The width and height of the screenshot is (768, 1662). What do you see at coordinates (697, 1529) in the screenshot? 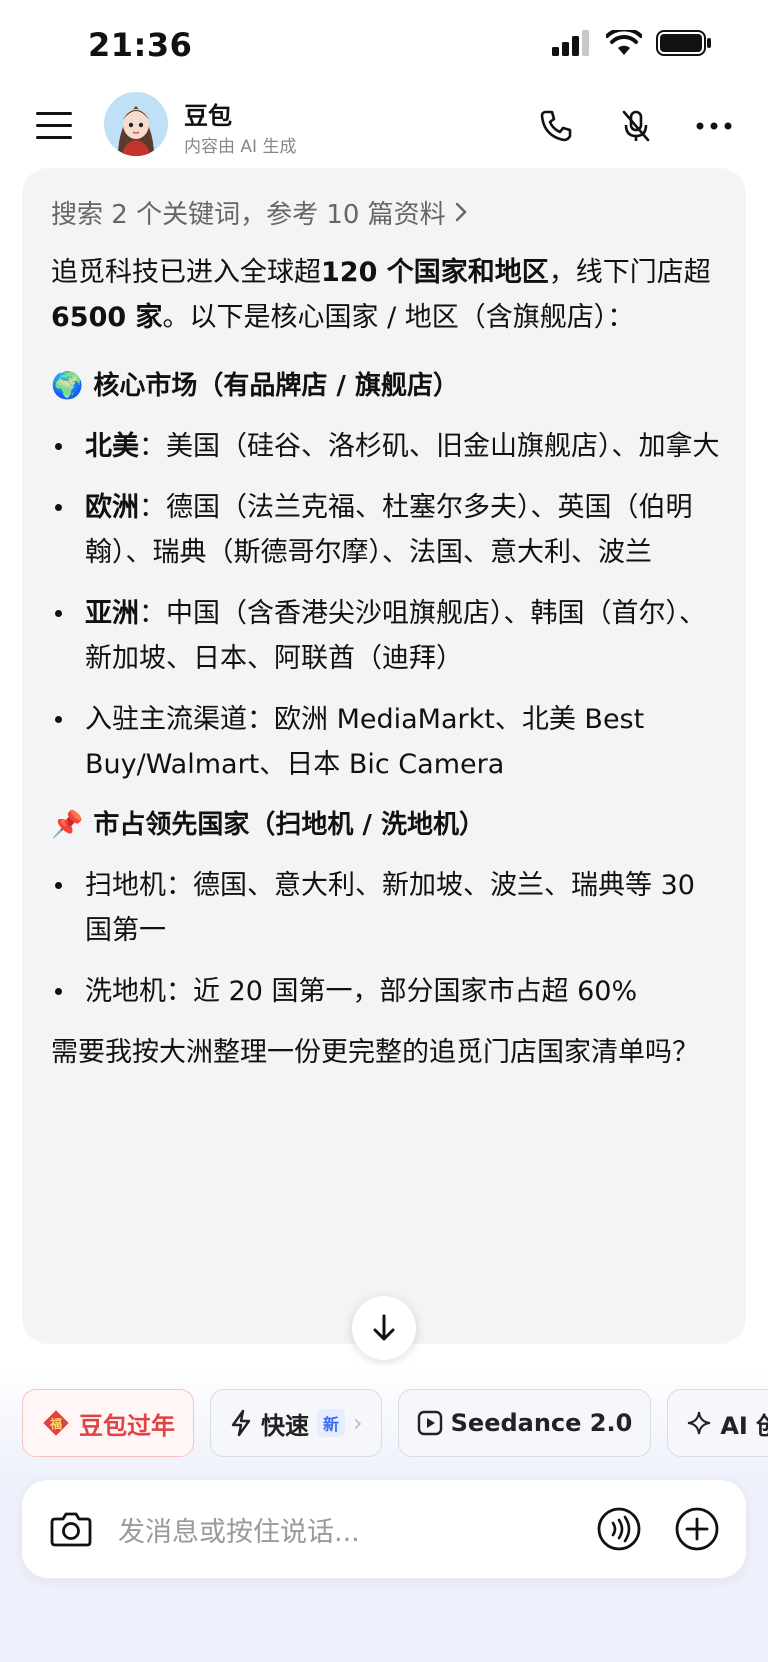
I see `add-icon` at bounding box center [697, 1529].